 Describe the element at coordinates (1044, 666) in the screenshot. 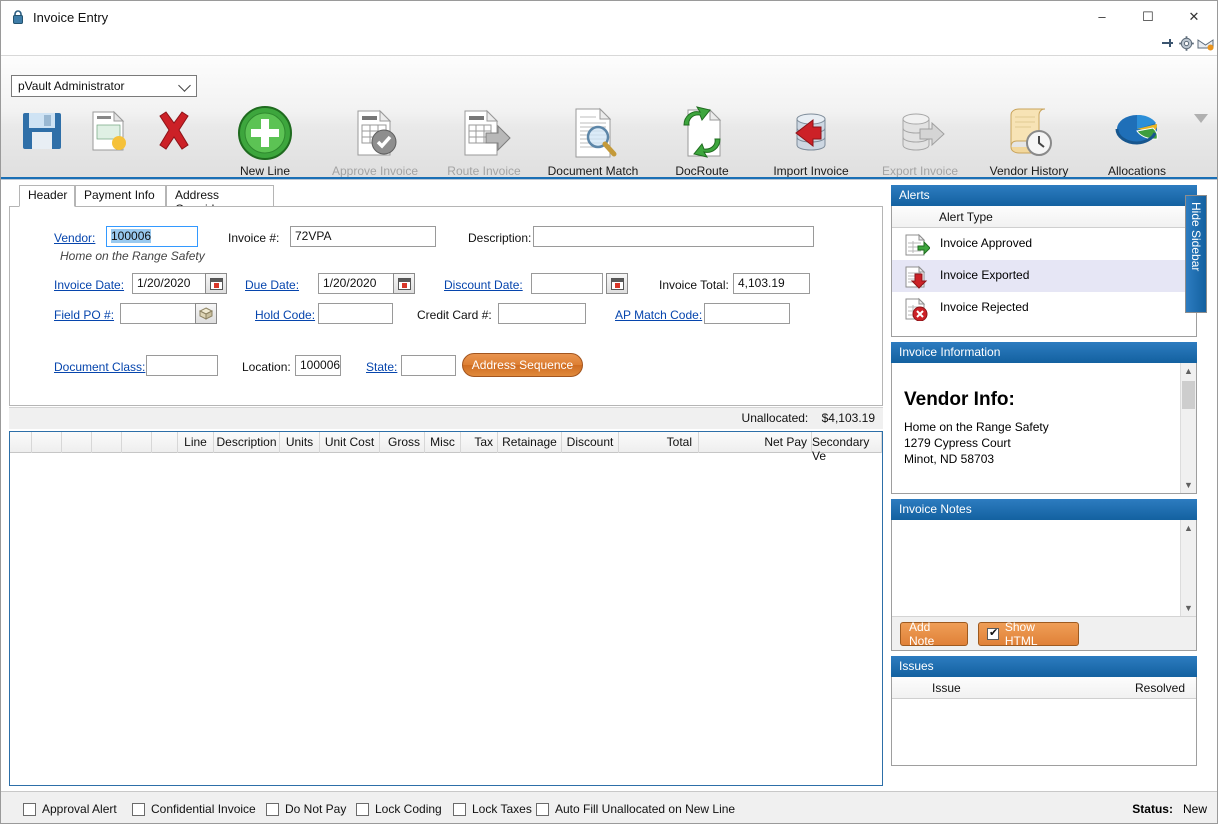

I see `issues-panel-title: Issues` at that location.